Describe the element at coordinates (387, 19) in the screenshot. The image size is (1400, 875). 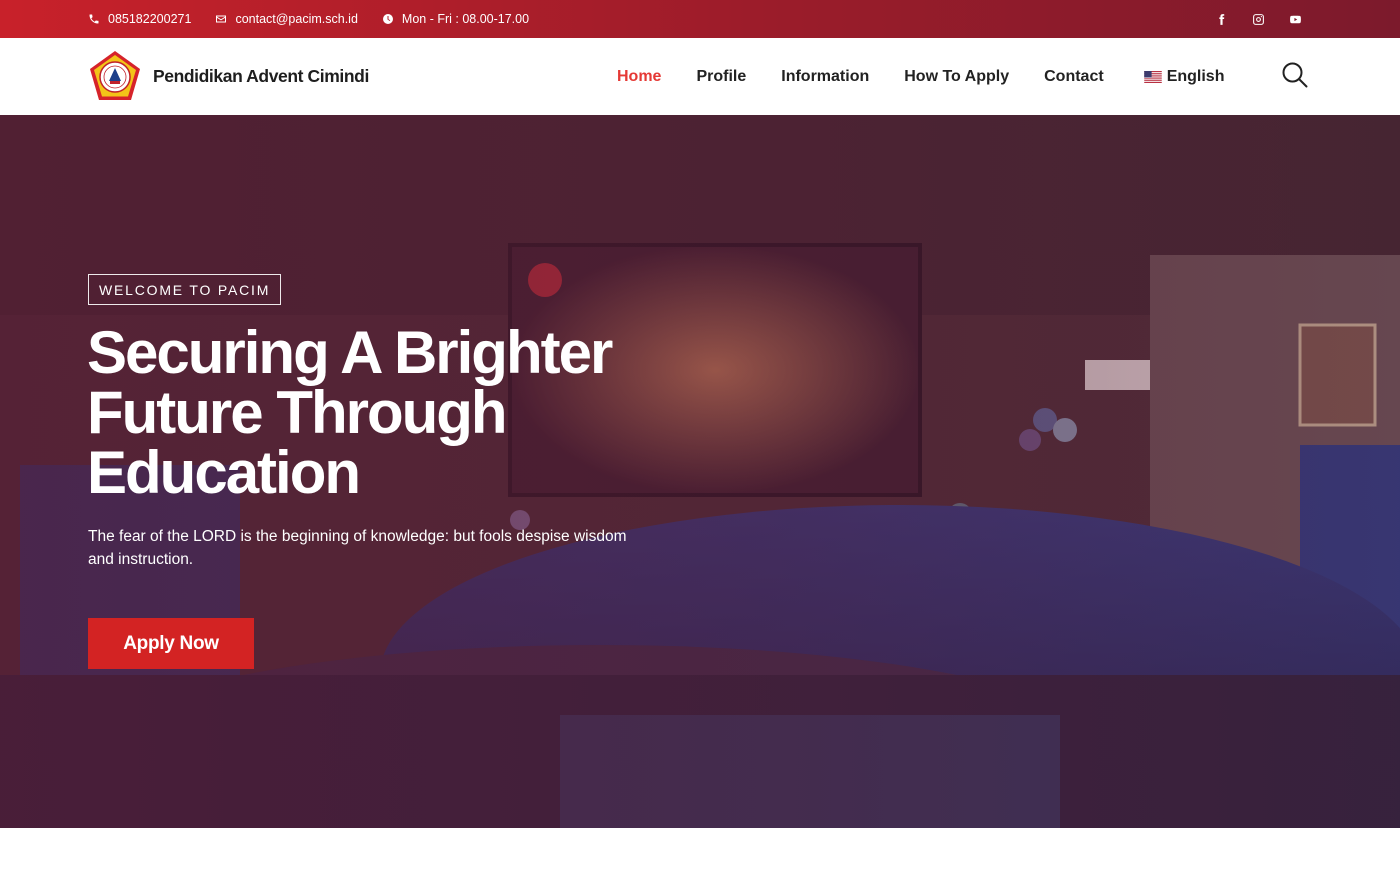
I see `clock-icon` at that location.